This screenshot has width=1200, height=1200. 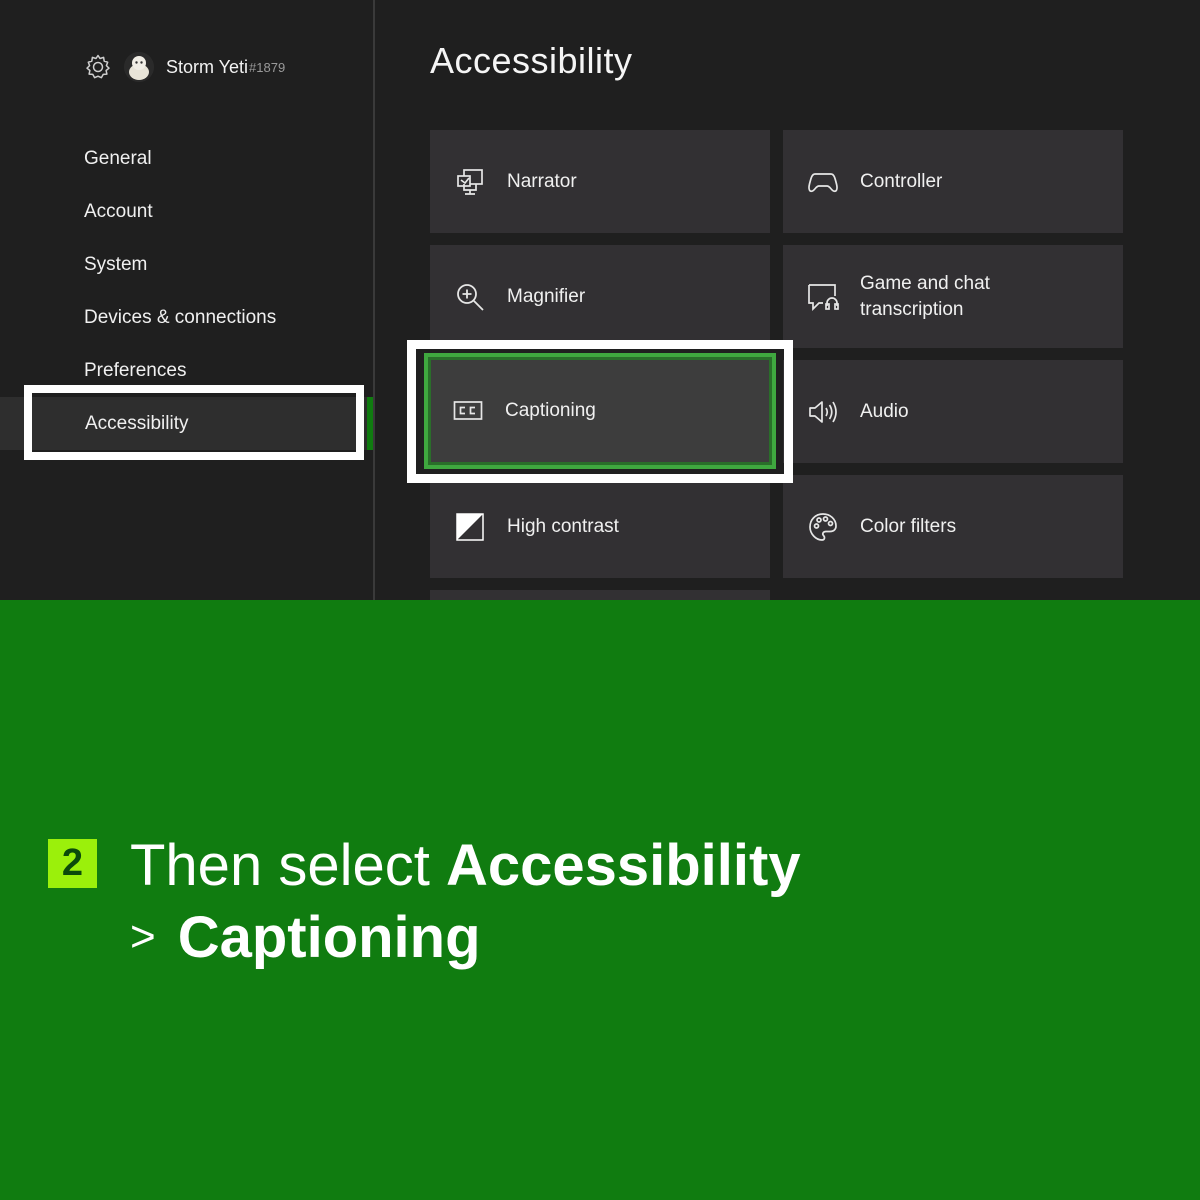 I want to click on instruction-accessibility: Accessibility, so click(x=623, y=865).